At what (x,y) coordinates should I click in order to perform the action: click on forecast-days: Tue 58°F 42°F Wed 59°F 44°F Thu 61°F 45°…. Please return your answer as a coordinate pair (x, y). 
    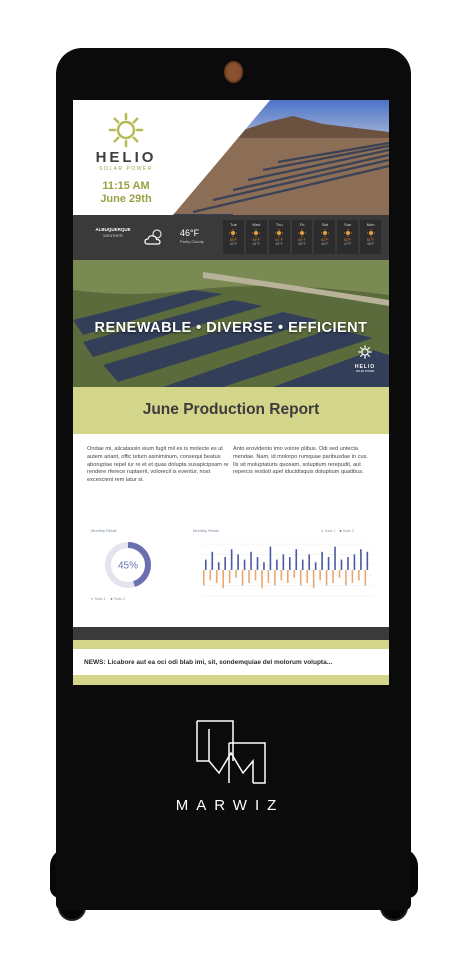
    Looking at the image, I should click on (302, 237).